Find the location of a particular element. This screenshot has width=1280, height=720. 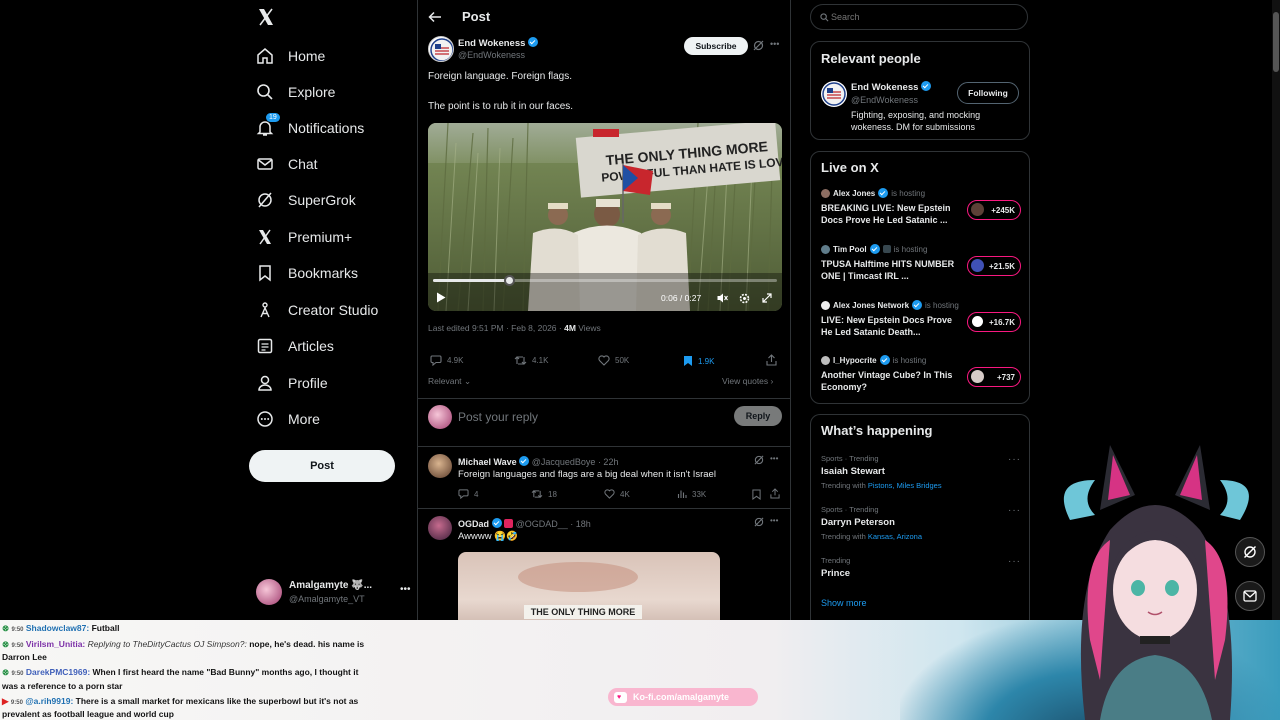

play-icon is located at coordinates (441, 297).